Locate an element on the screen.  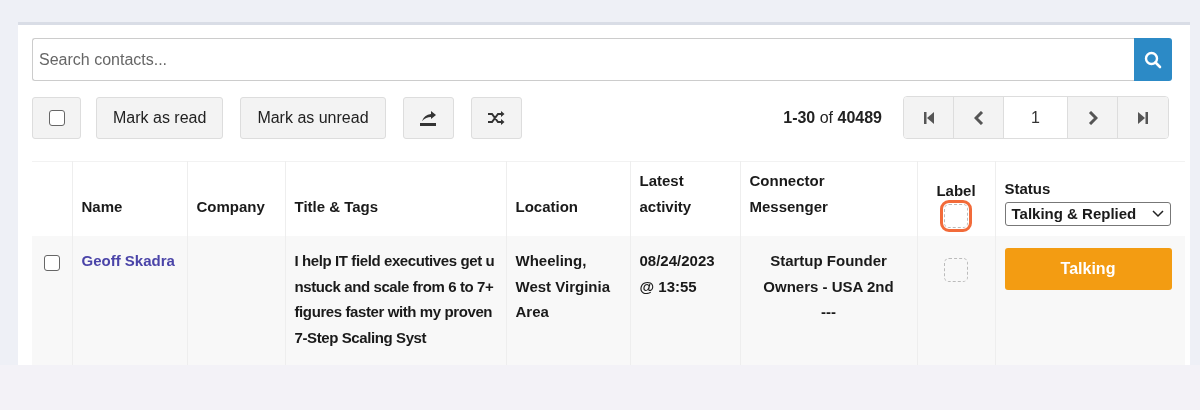
status-filter-dropdown: Talking & Replied is located at coordinates (1087, 214).